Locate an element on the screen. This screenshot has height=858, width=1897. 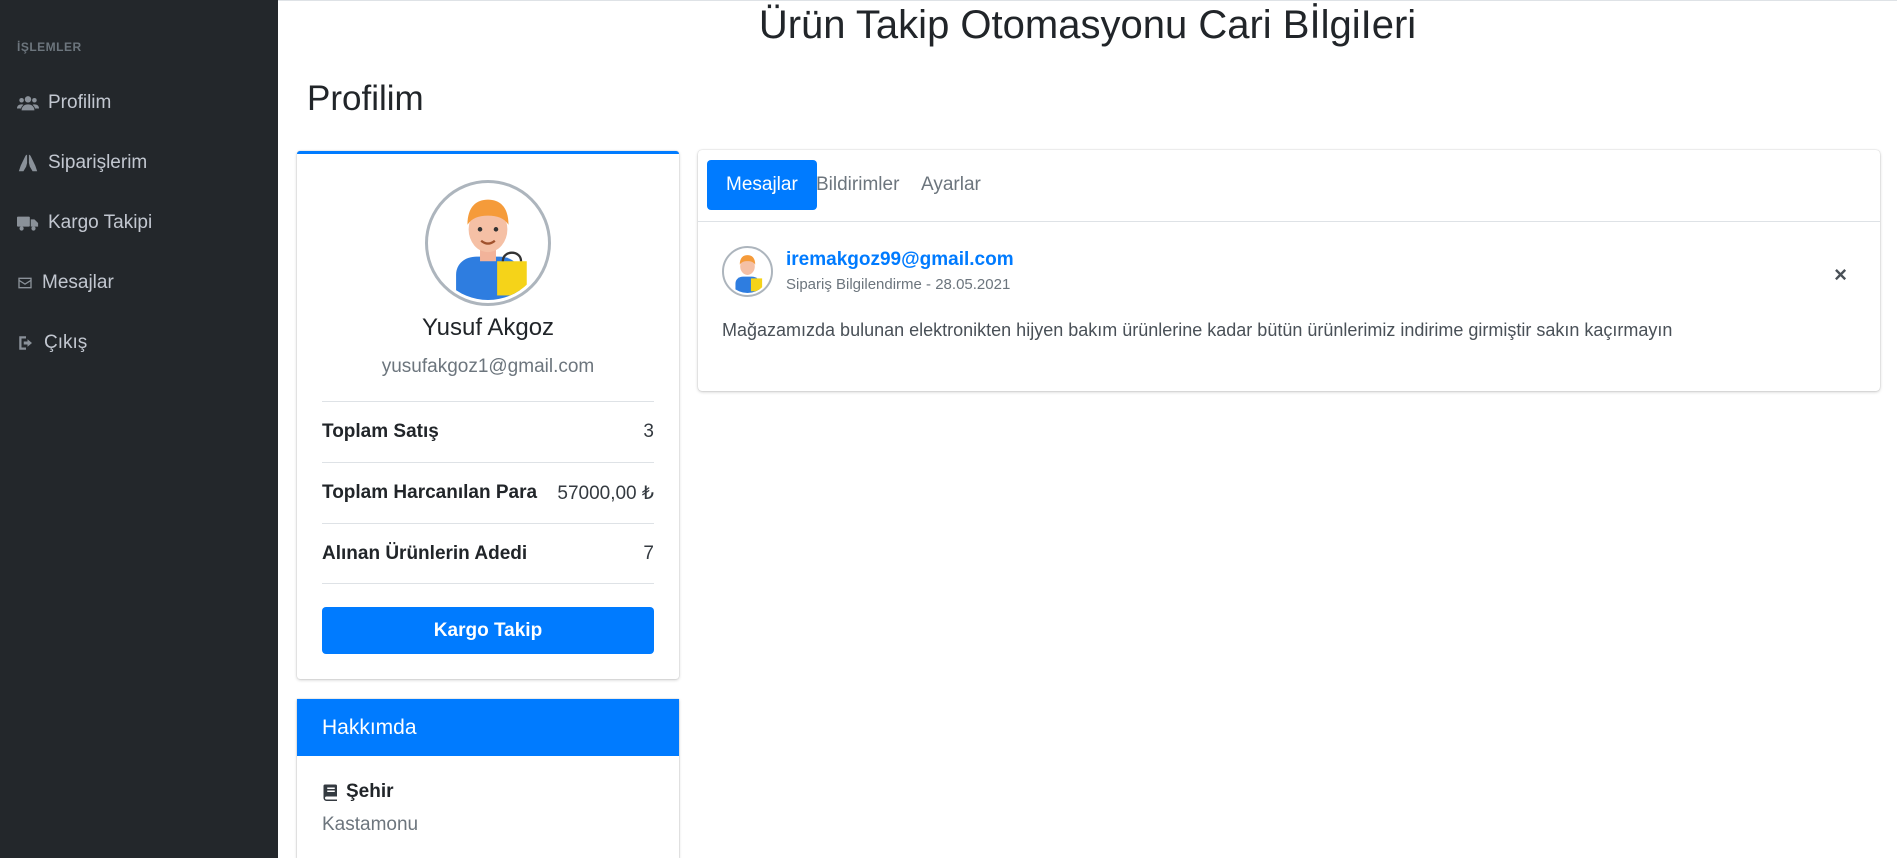
section-title: Profilim is located at coordinates (365, 98).